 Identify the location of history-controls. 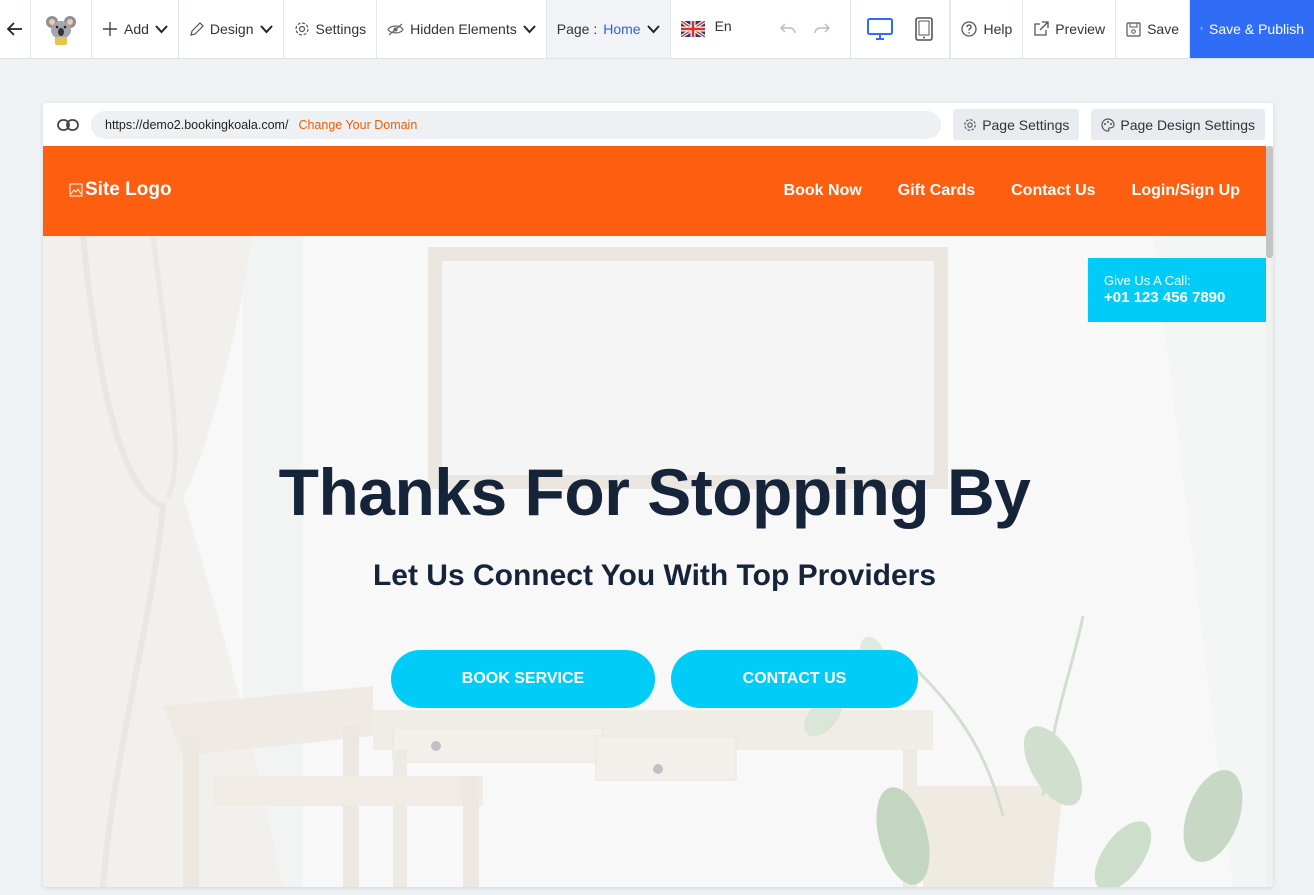
(805, 29).